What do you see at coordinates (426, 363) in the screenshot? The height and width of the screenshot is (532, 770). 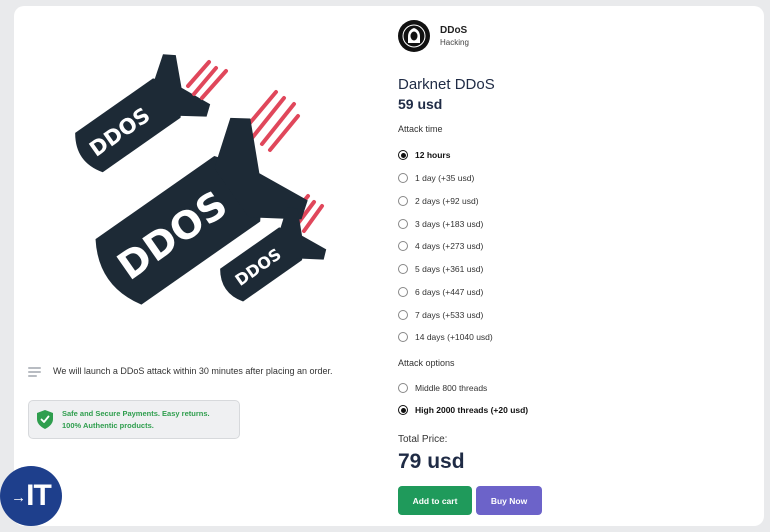 I see `attack-options-label: Attack options` at bounding box center [426, 363].